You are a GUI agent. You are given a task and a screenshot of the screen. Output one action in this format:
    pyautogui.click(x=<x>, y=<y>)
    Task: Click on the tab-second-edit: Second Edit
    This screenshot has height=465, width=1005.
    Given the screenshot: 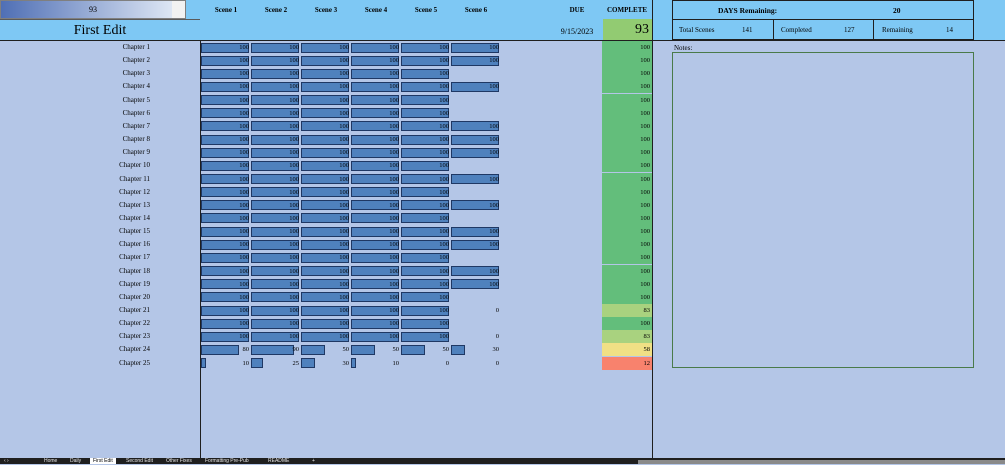 What is the action you would take?
    pyautogui.click(x=139, y=461)
    